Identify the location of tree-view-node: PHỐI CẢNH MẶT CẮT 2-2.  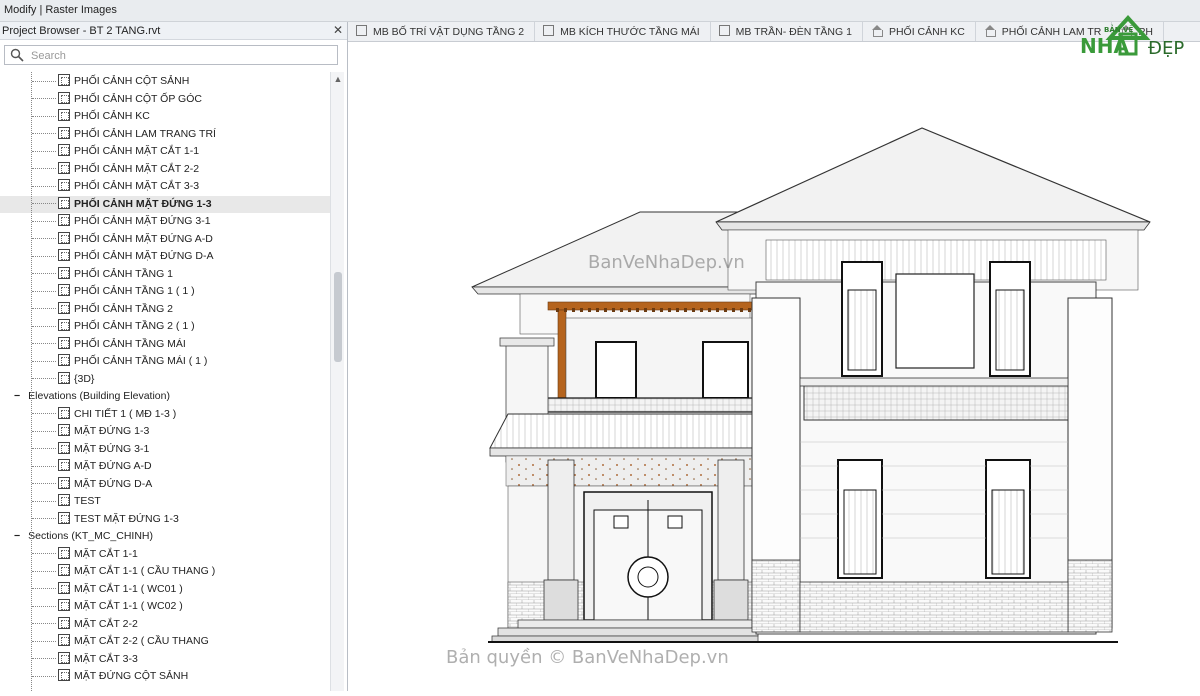
(99, 169).